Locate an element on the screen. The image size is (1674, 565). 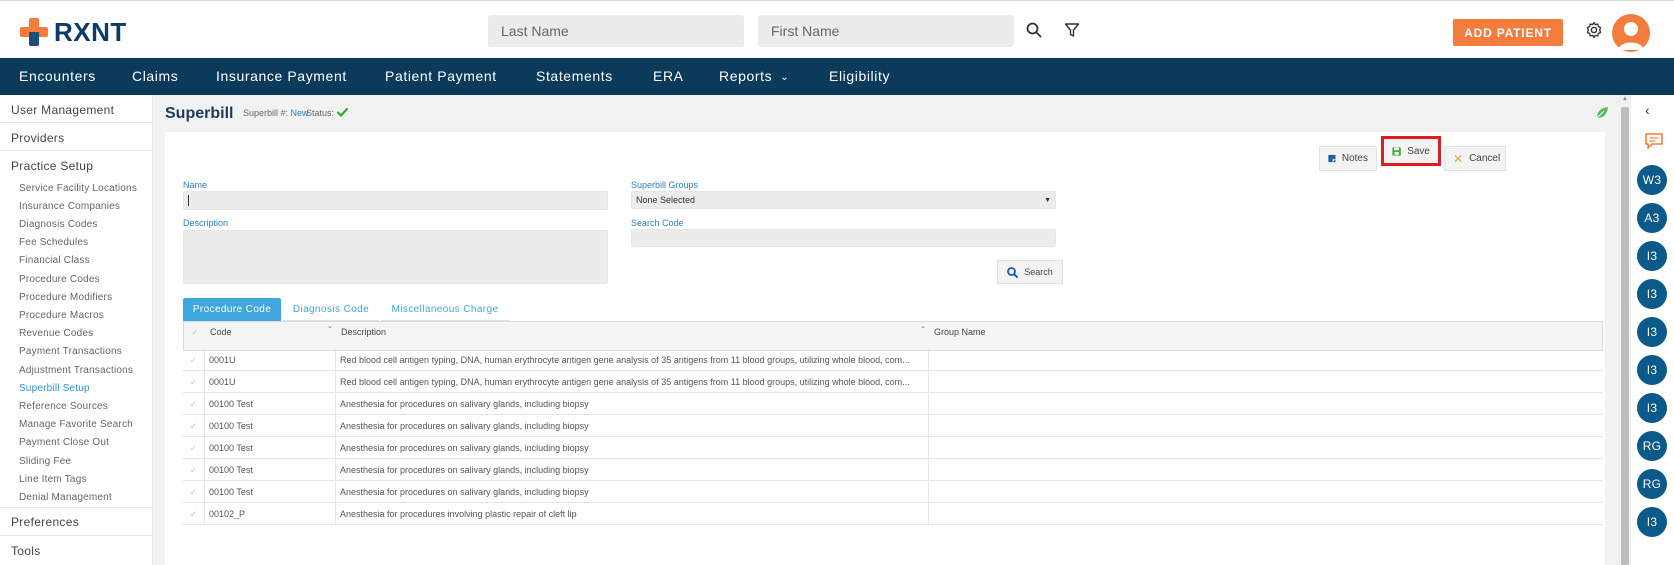
nav-reports: Reports ⌄ is located at coordinates (754, 76).